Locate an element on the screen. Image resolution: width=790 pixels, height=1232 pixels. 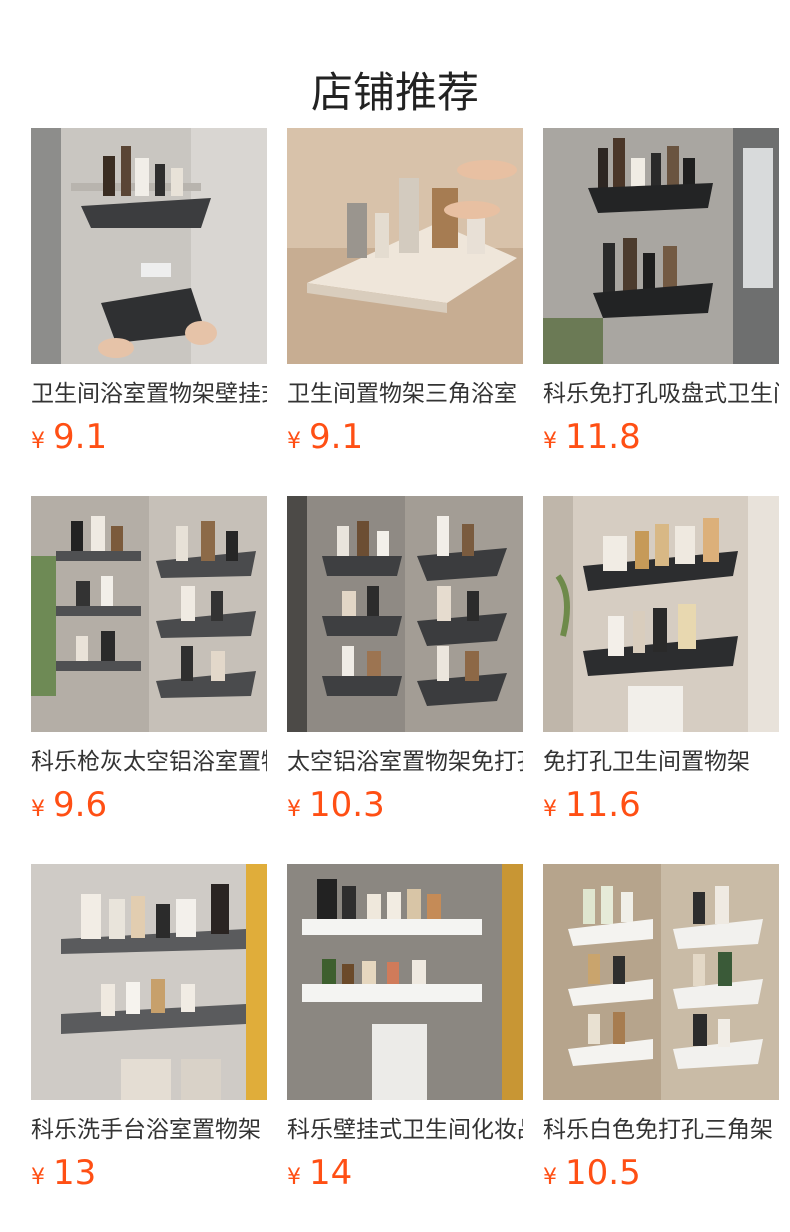
product-card: 卫生间置物架三角浴室 ¥9.1 is located at coordinates (405, 298).